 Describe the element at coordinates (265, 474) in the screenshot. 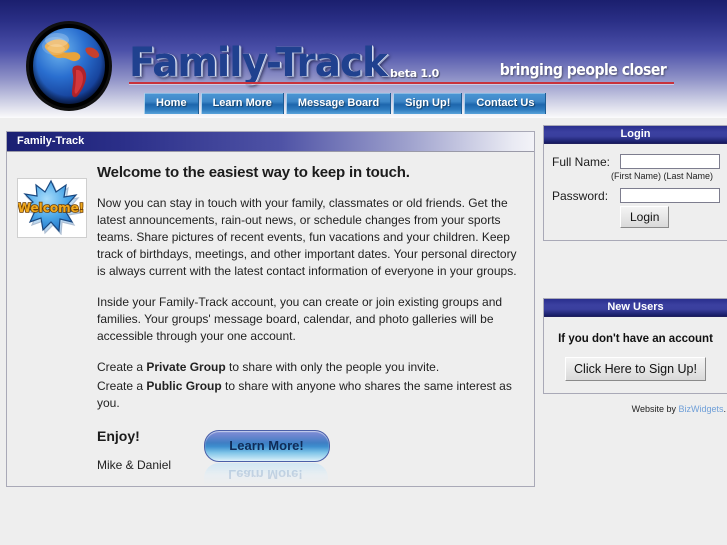

I see `learn-more-reflection: Learn More!` at that location.